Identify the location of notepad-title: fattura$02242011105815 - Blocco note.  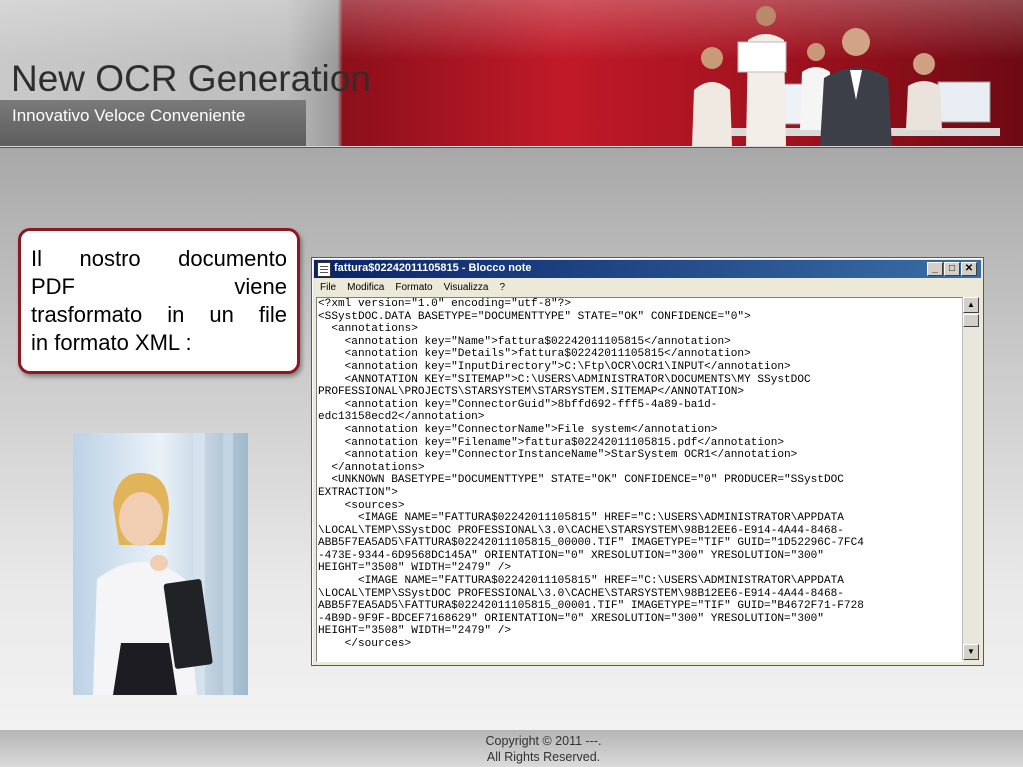
(433, 268).